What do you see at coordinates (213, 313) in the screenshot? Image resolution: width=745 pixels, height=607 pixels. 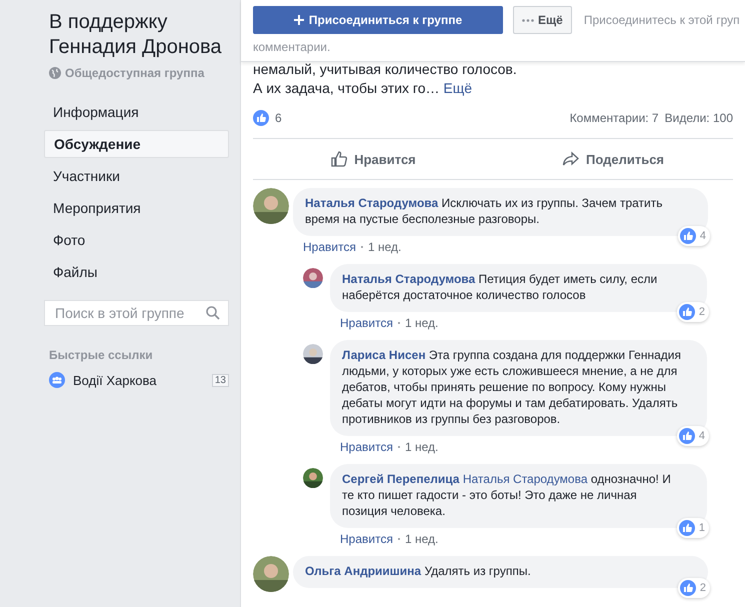 I see `search-icon` at bounding box center [213, 313].